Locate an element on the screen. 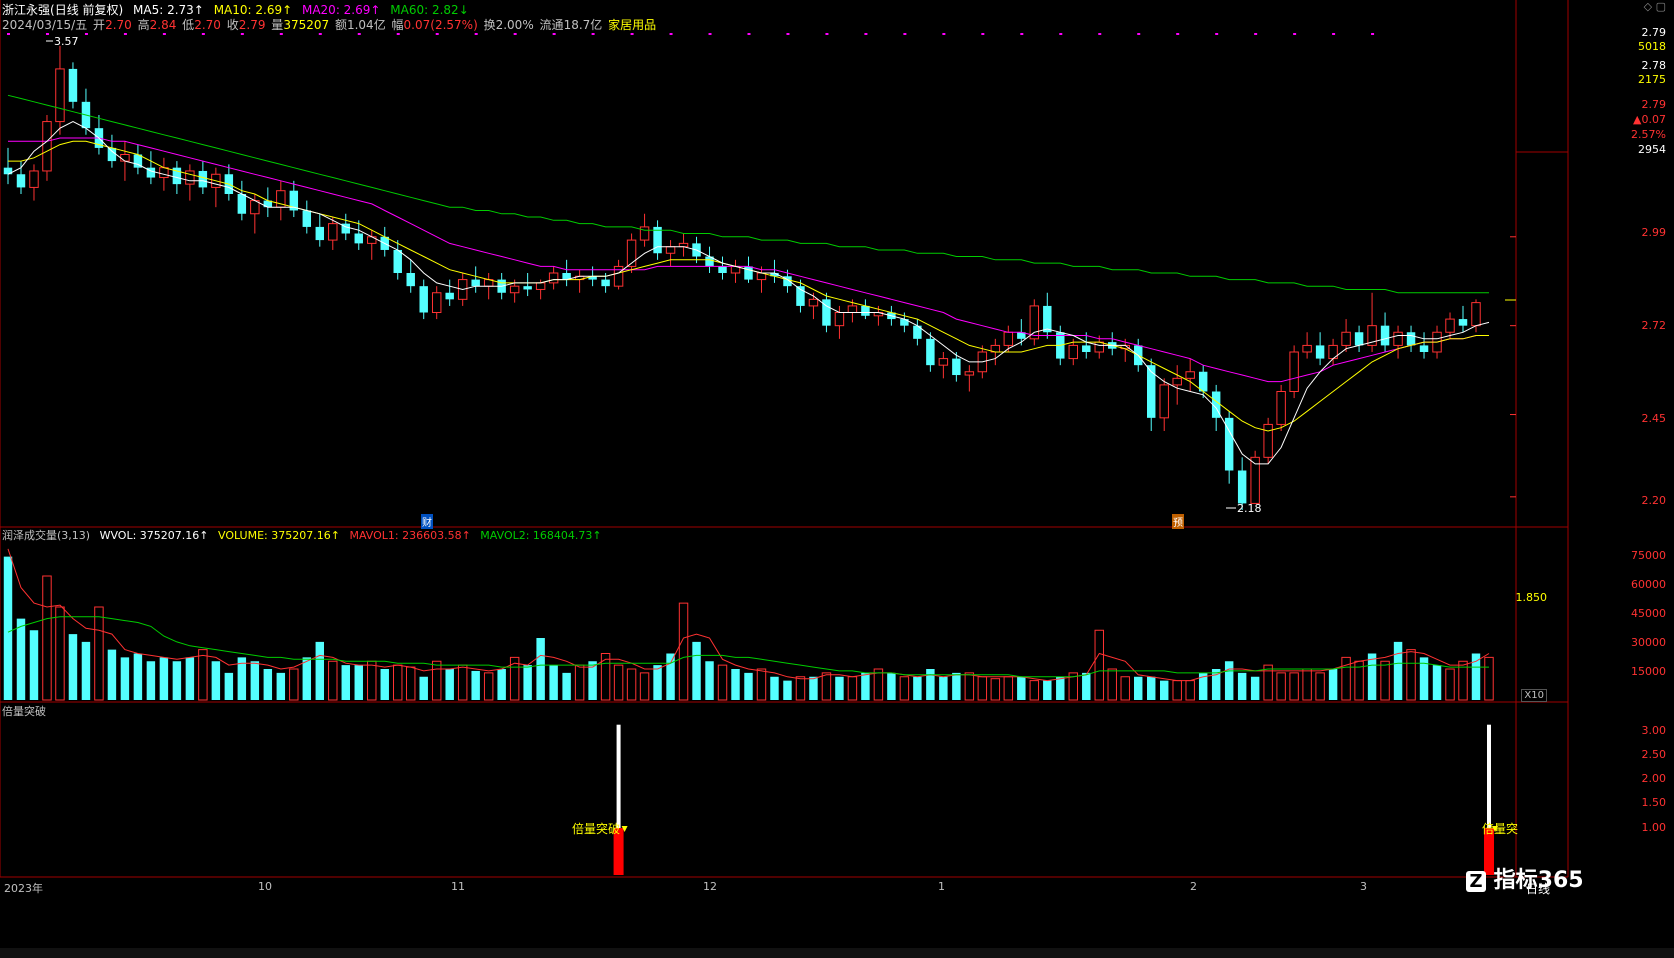  bottom-tabs-strip is located at coordinates (837, 953).